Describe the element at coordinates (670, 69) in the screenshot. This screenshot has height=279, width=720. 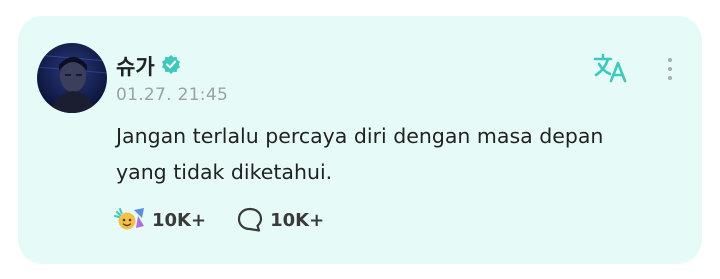
I see `more-options-button` at that location.